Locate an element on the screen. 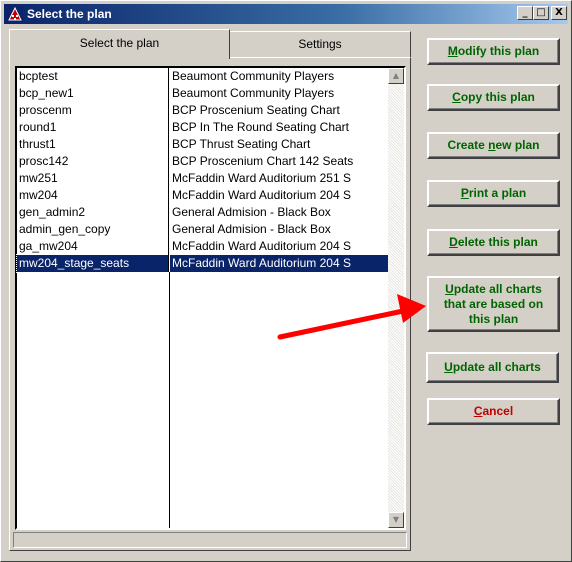 This screenshot has height=562, width=572. plan-name-cell: mw251 is located at coordinates (93, 178).